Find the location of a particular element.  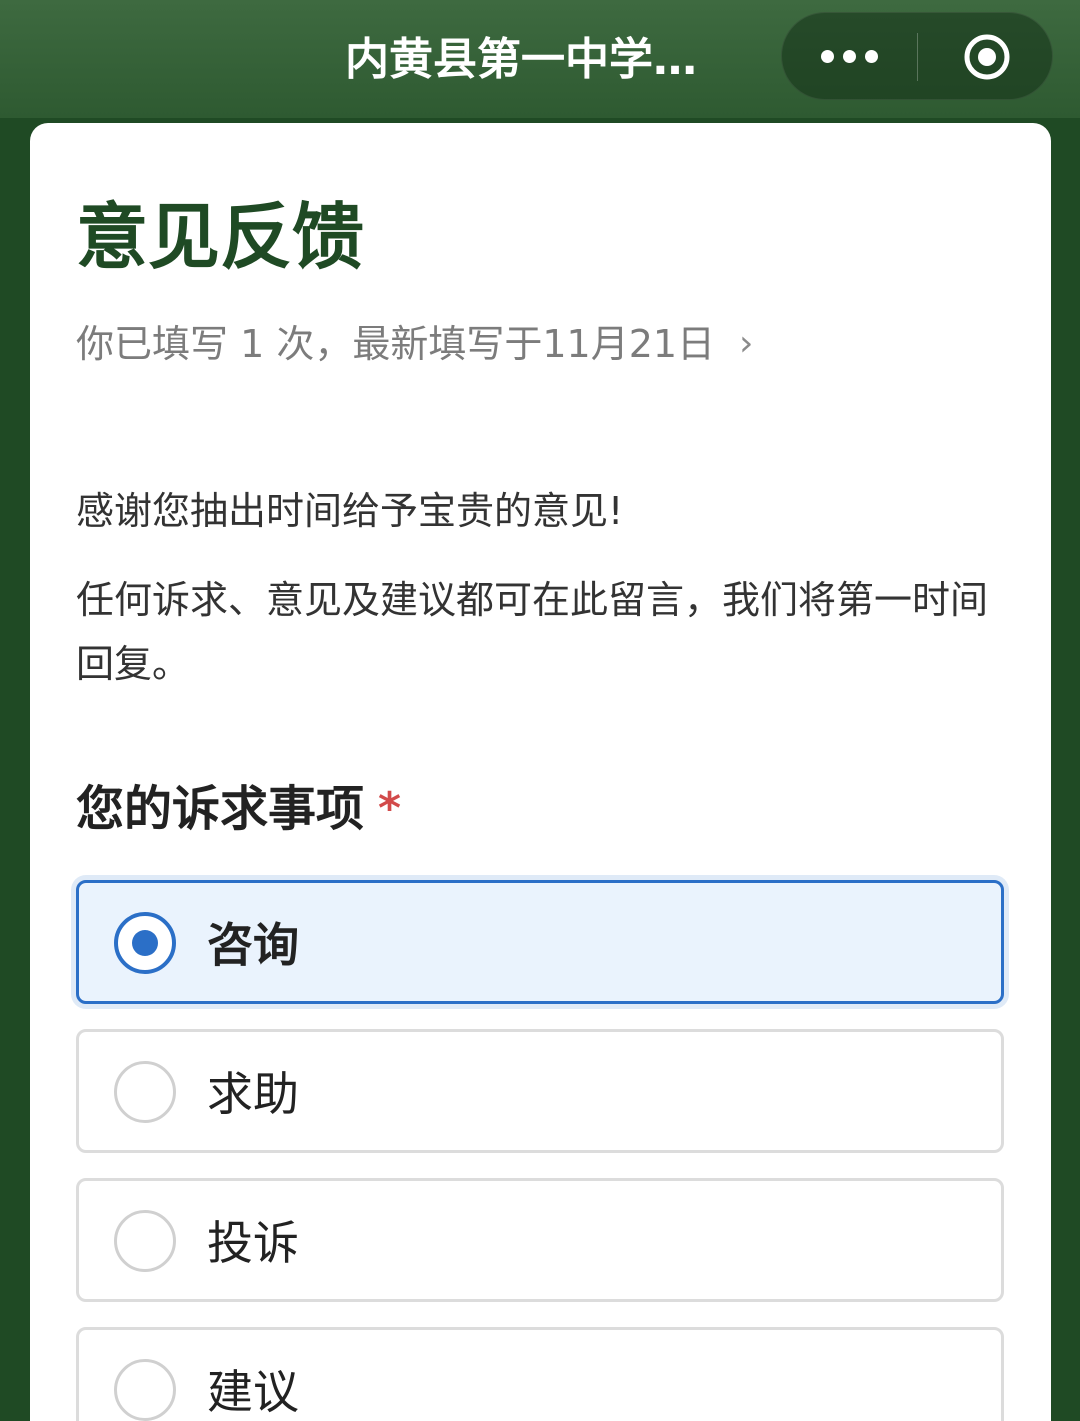

option-complaint: 投诉 is located at coordinates (540, 1240).